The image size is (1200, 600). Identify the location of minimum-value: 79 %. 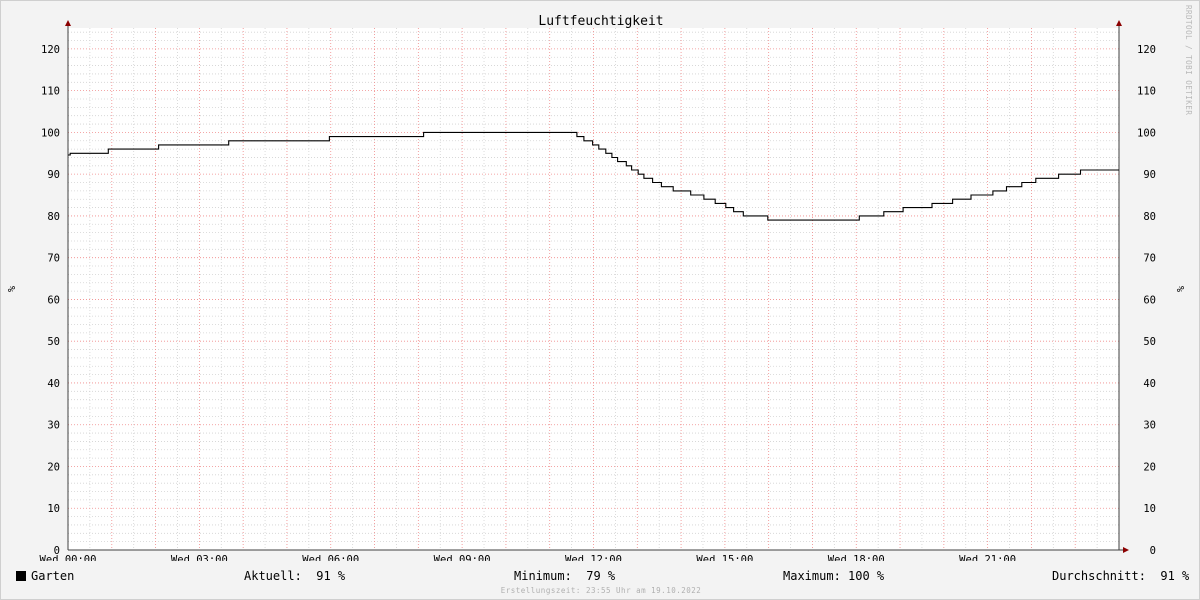
(601, 576).